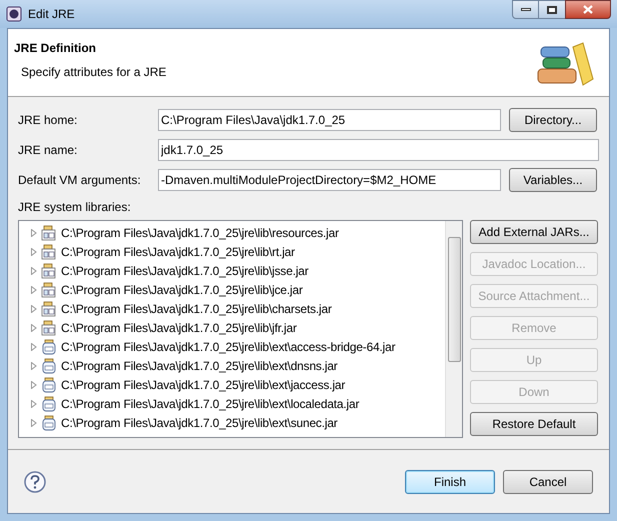 The width and height of the screenshot is (617, 521). What do you see at coordinates (329, 180) in the screenshot?
I see `input-field: -Dmaven.multiModuleProjectDirectory=$M2_HOME` at bounding box center [329, 180].